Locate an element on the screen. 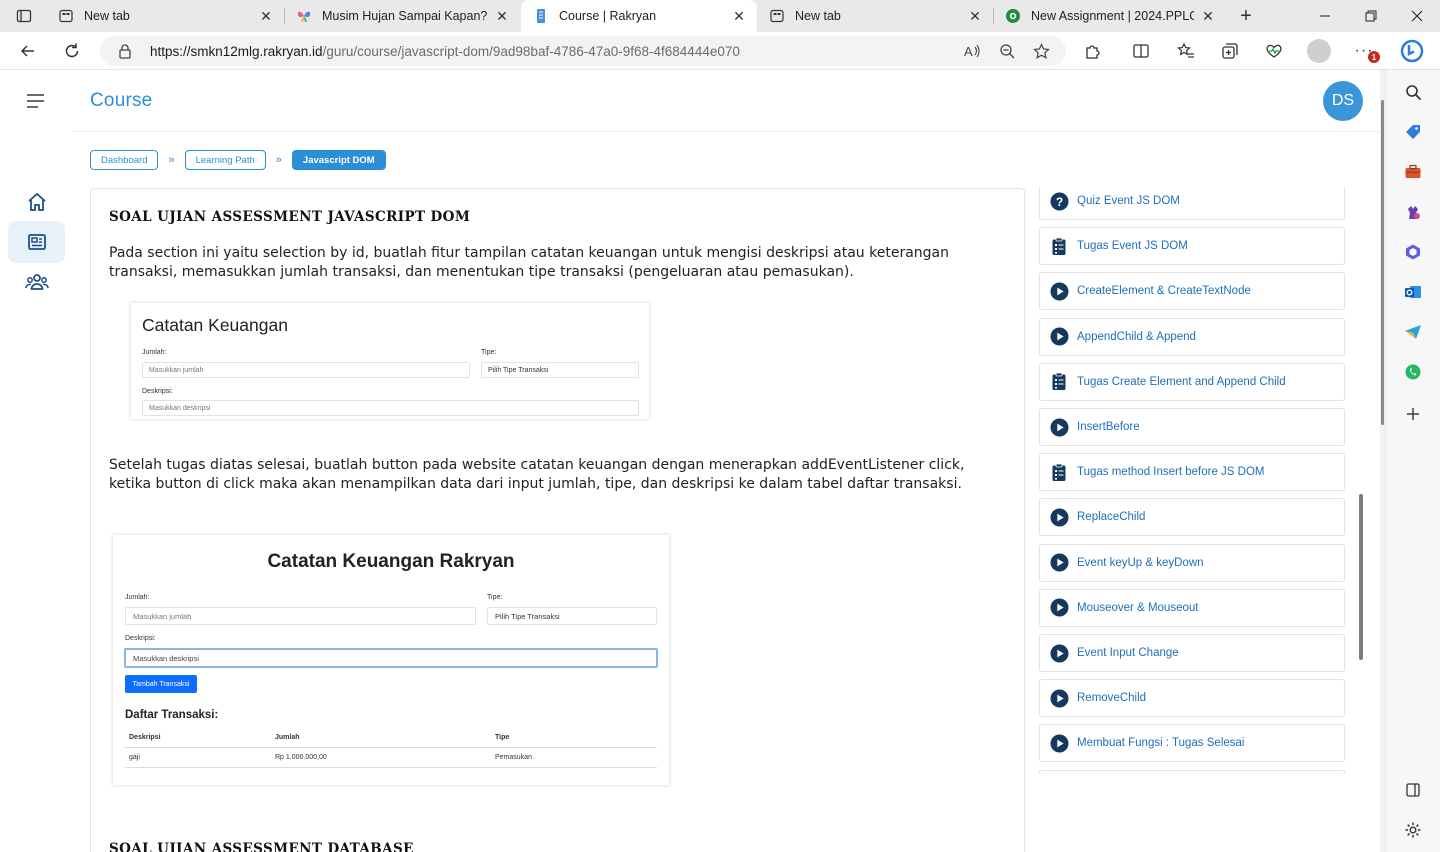  puzzle-icon is located at coordinates (1093, 52).